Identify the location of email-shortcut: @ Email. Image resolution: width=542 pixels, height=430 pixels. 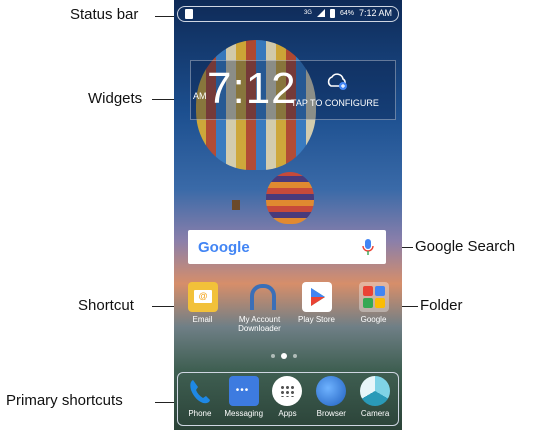
(203, 307).